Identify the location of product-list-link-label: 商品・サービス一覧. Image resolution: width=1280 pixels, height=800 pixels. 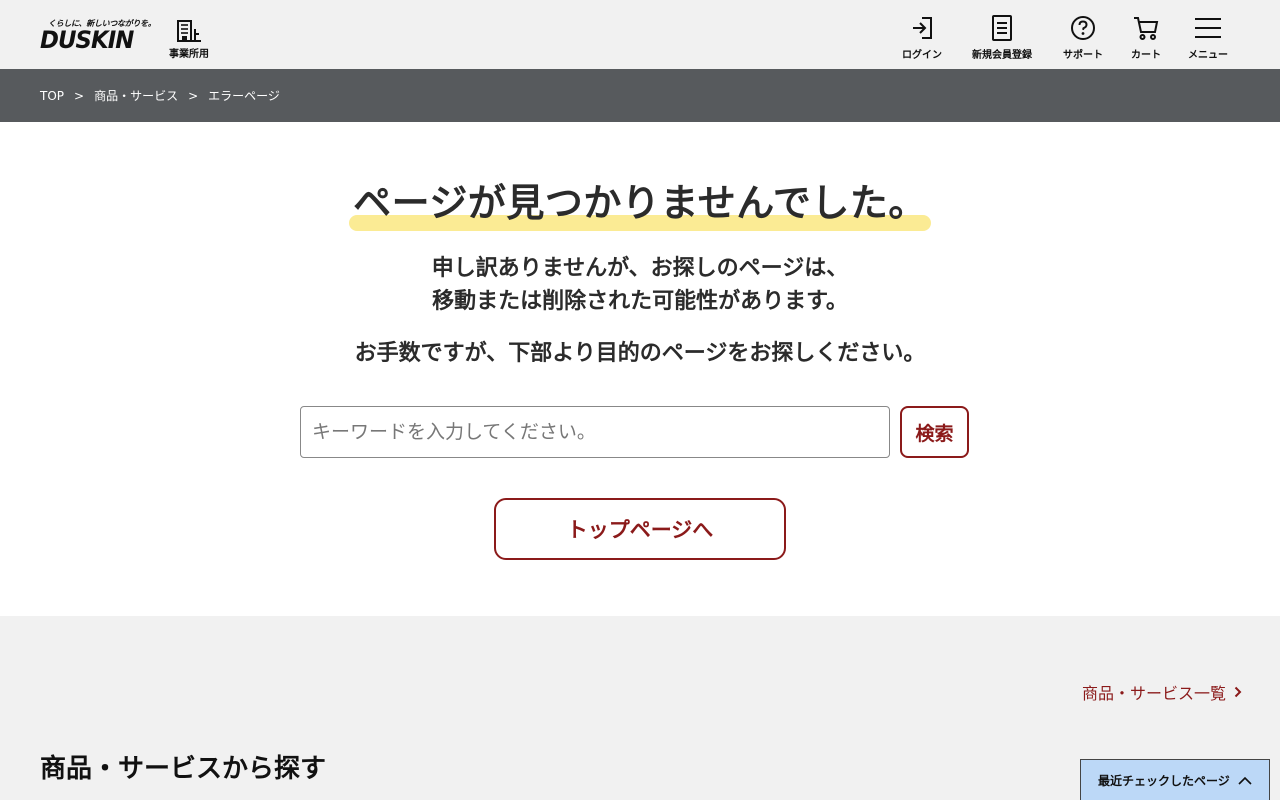
(1153, 693).